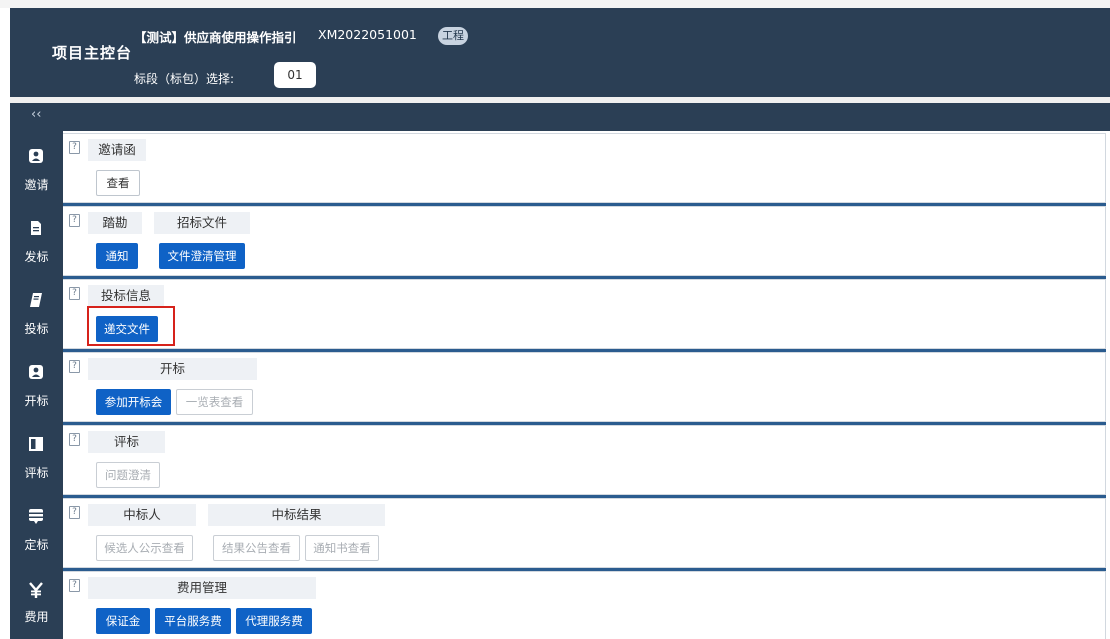 Image resolution: width=1110 pixels, height=639 pixels. Describe the element at coordinates (36, 516) in the screenshot. I see `list-icon` at that location.